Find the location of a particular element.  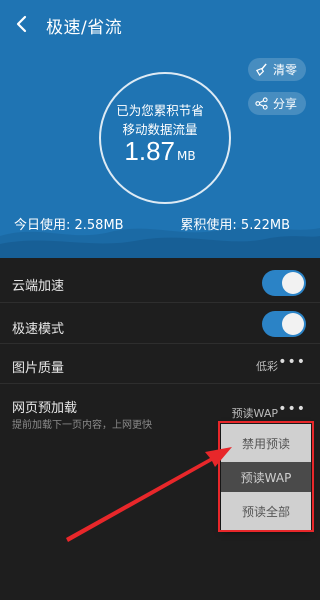

saved-unit: MB is located at coordinates (186, 156).